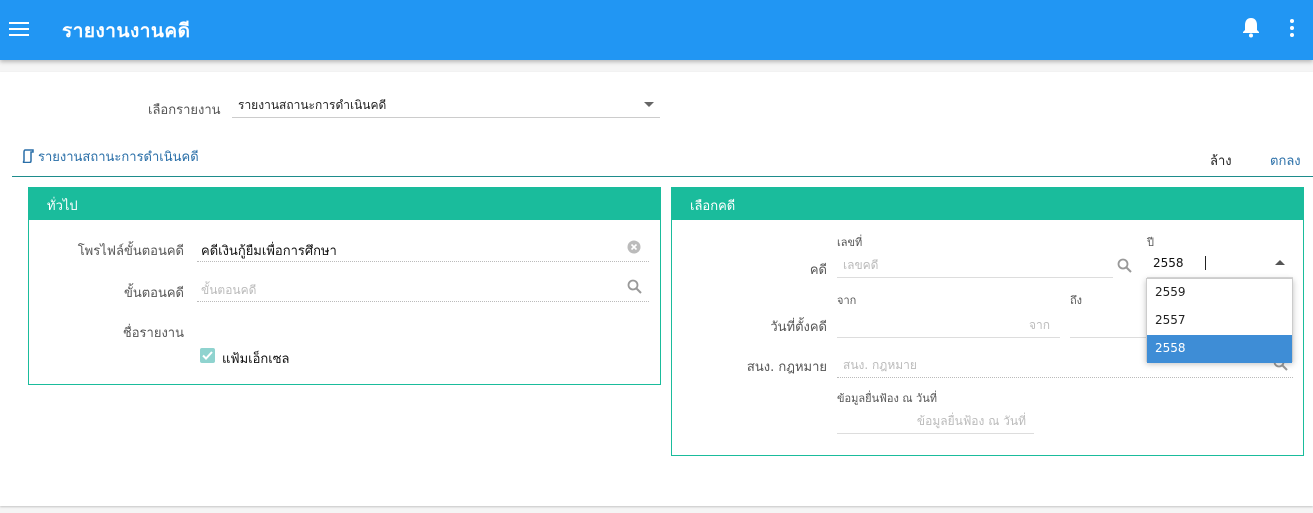 The height and width of the screenshot is (513, 1313). I want to click on profile-value: คดีเงินกู้ยืมเพื่อการศึกษา, so click(269, 251).